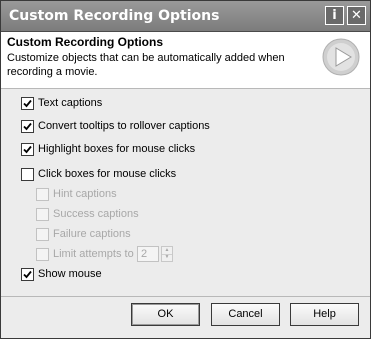  What do you see at coordinates (324, 314) in the screenshot?
I see `help-button: Help` at bounding box center [324, 314].